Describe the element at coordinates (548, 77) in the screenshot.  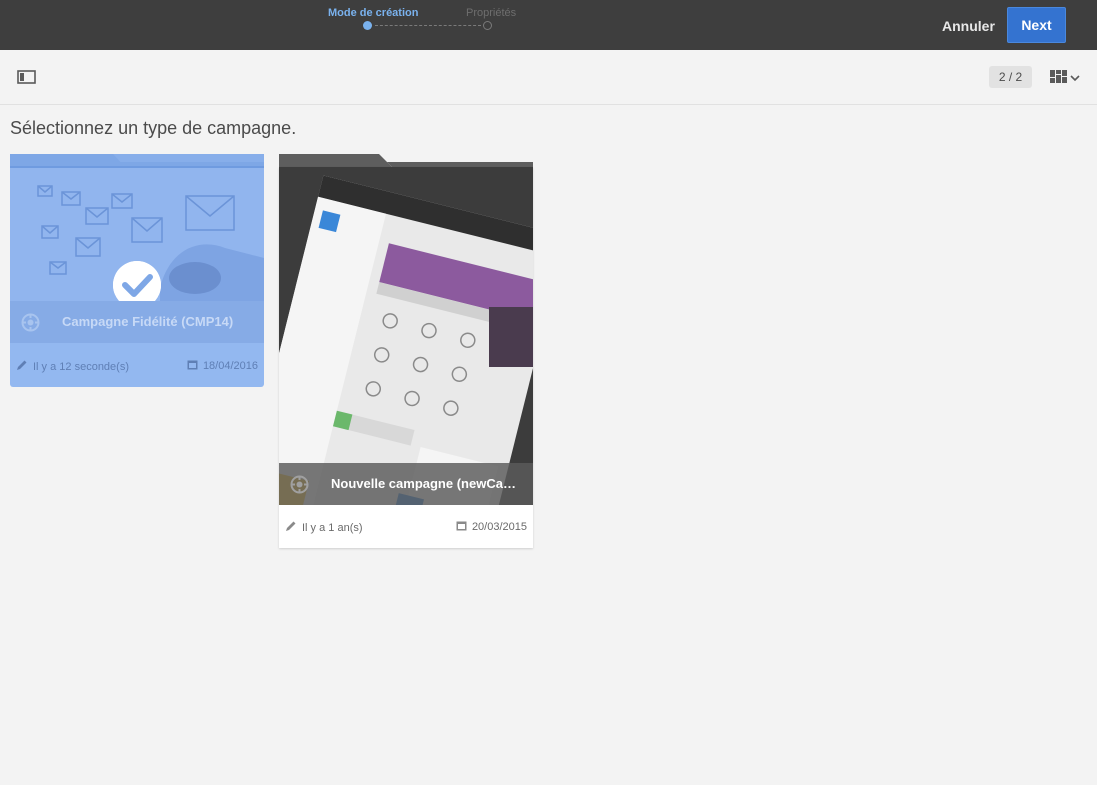
I see `toolbar: 2 / 2` at that location.